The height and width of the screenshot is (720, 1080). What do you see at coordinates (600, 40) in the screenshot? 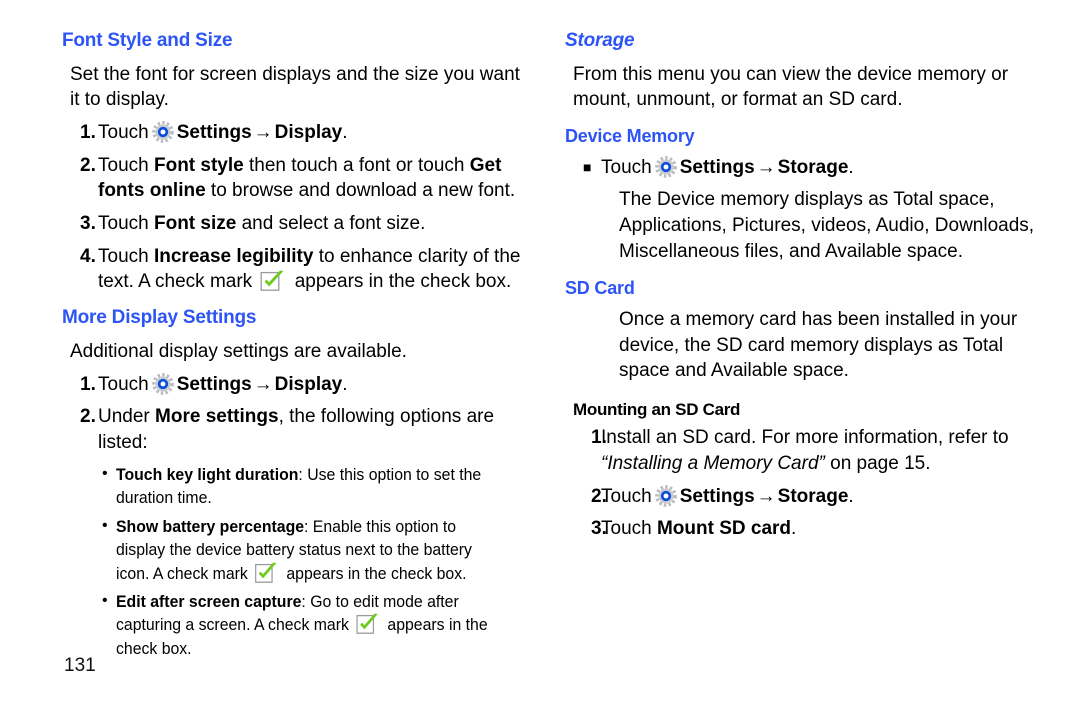
I see `section-heading-storage: Storage` at bounding box center [600, 40].